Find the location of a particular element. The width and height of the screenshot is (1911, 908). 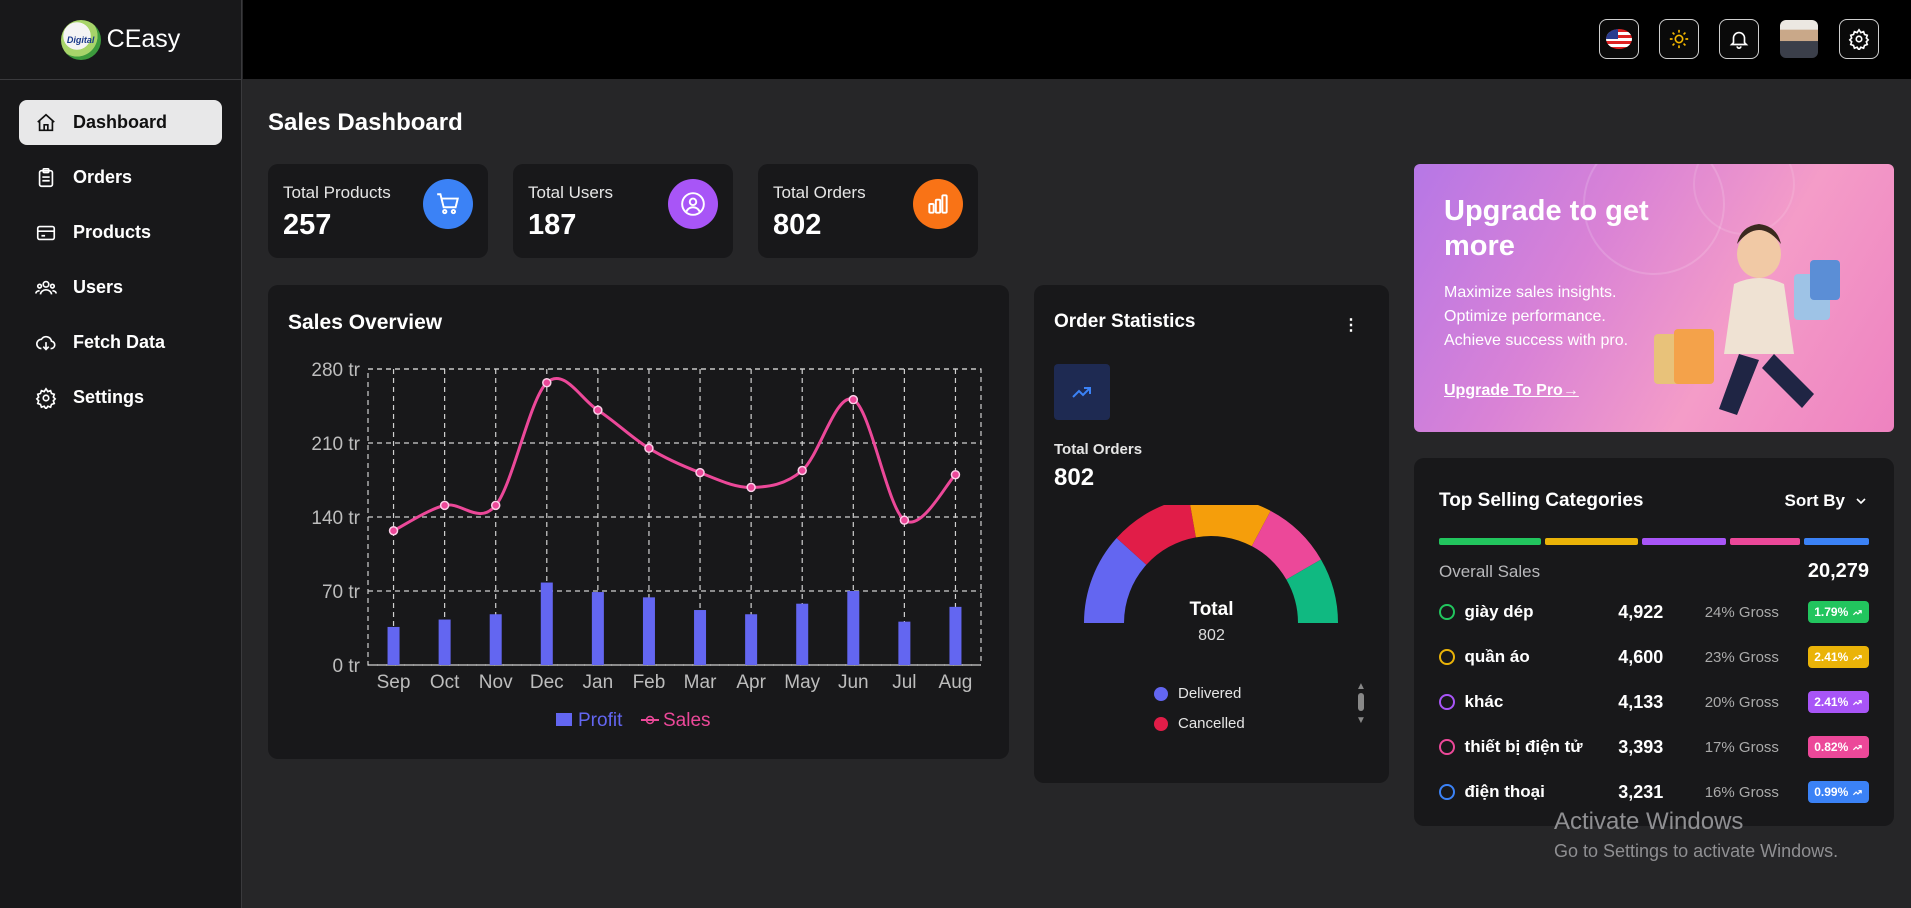

category-qty: 4,133 is located at coordinates (1641, 701).